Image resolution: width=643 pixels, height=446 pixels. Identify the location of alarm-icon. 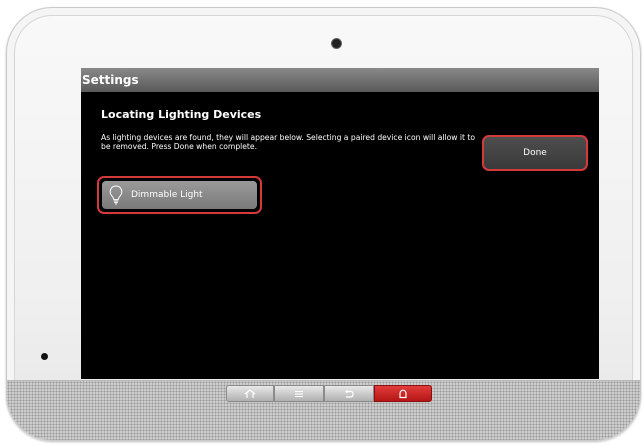
(403, 393).